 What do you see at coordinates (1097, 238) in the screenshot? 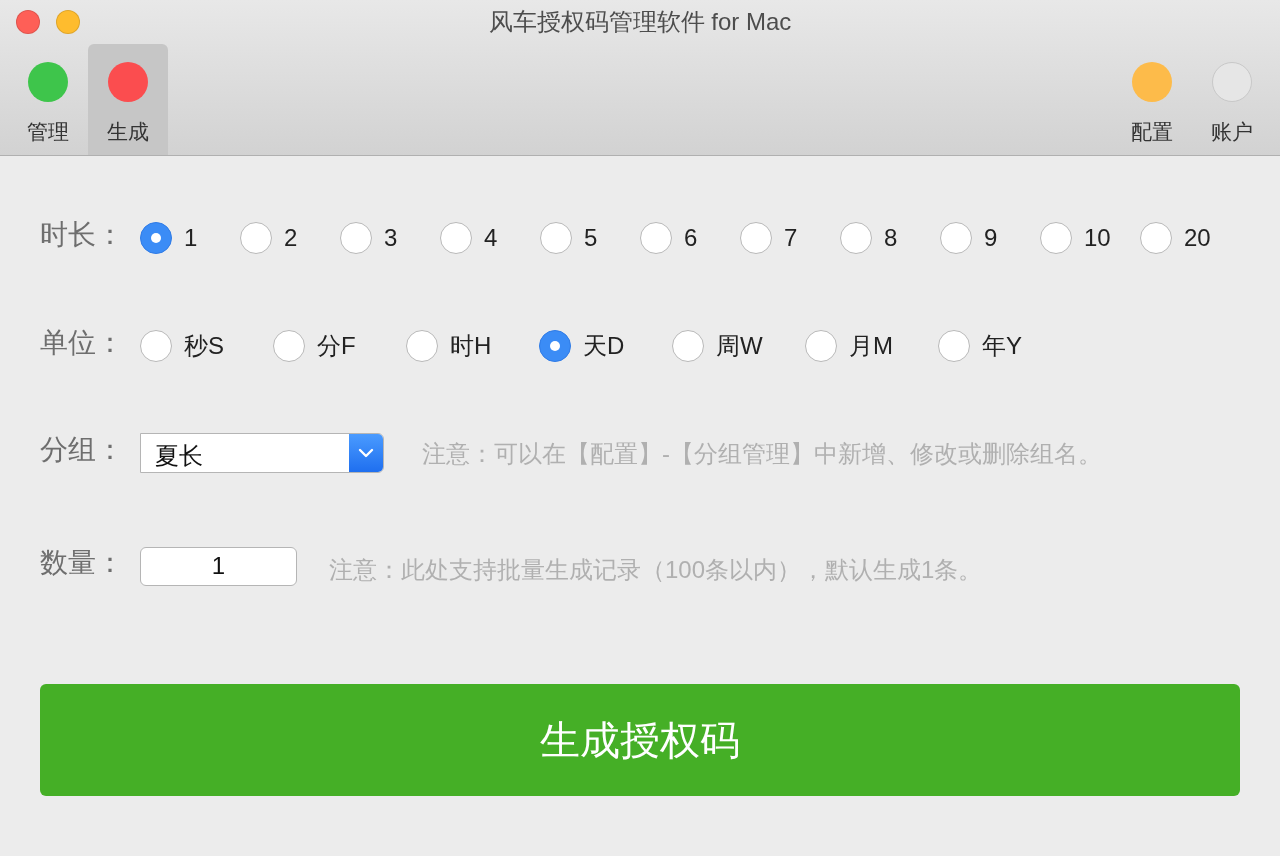
I see `option-label: 10` at bounding box center [1097, 238].